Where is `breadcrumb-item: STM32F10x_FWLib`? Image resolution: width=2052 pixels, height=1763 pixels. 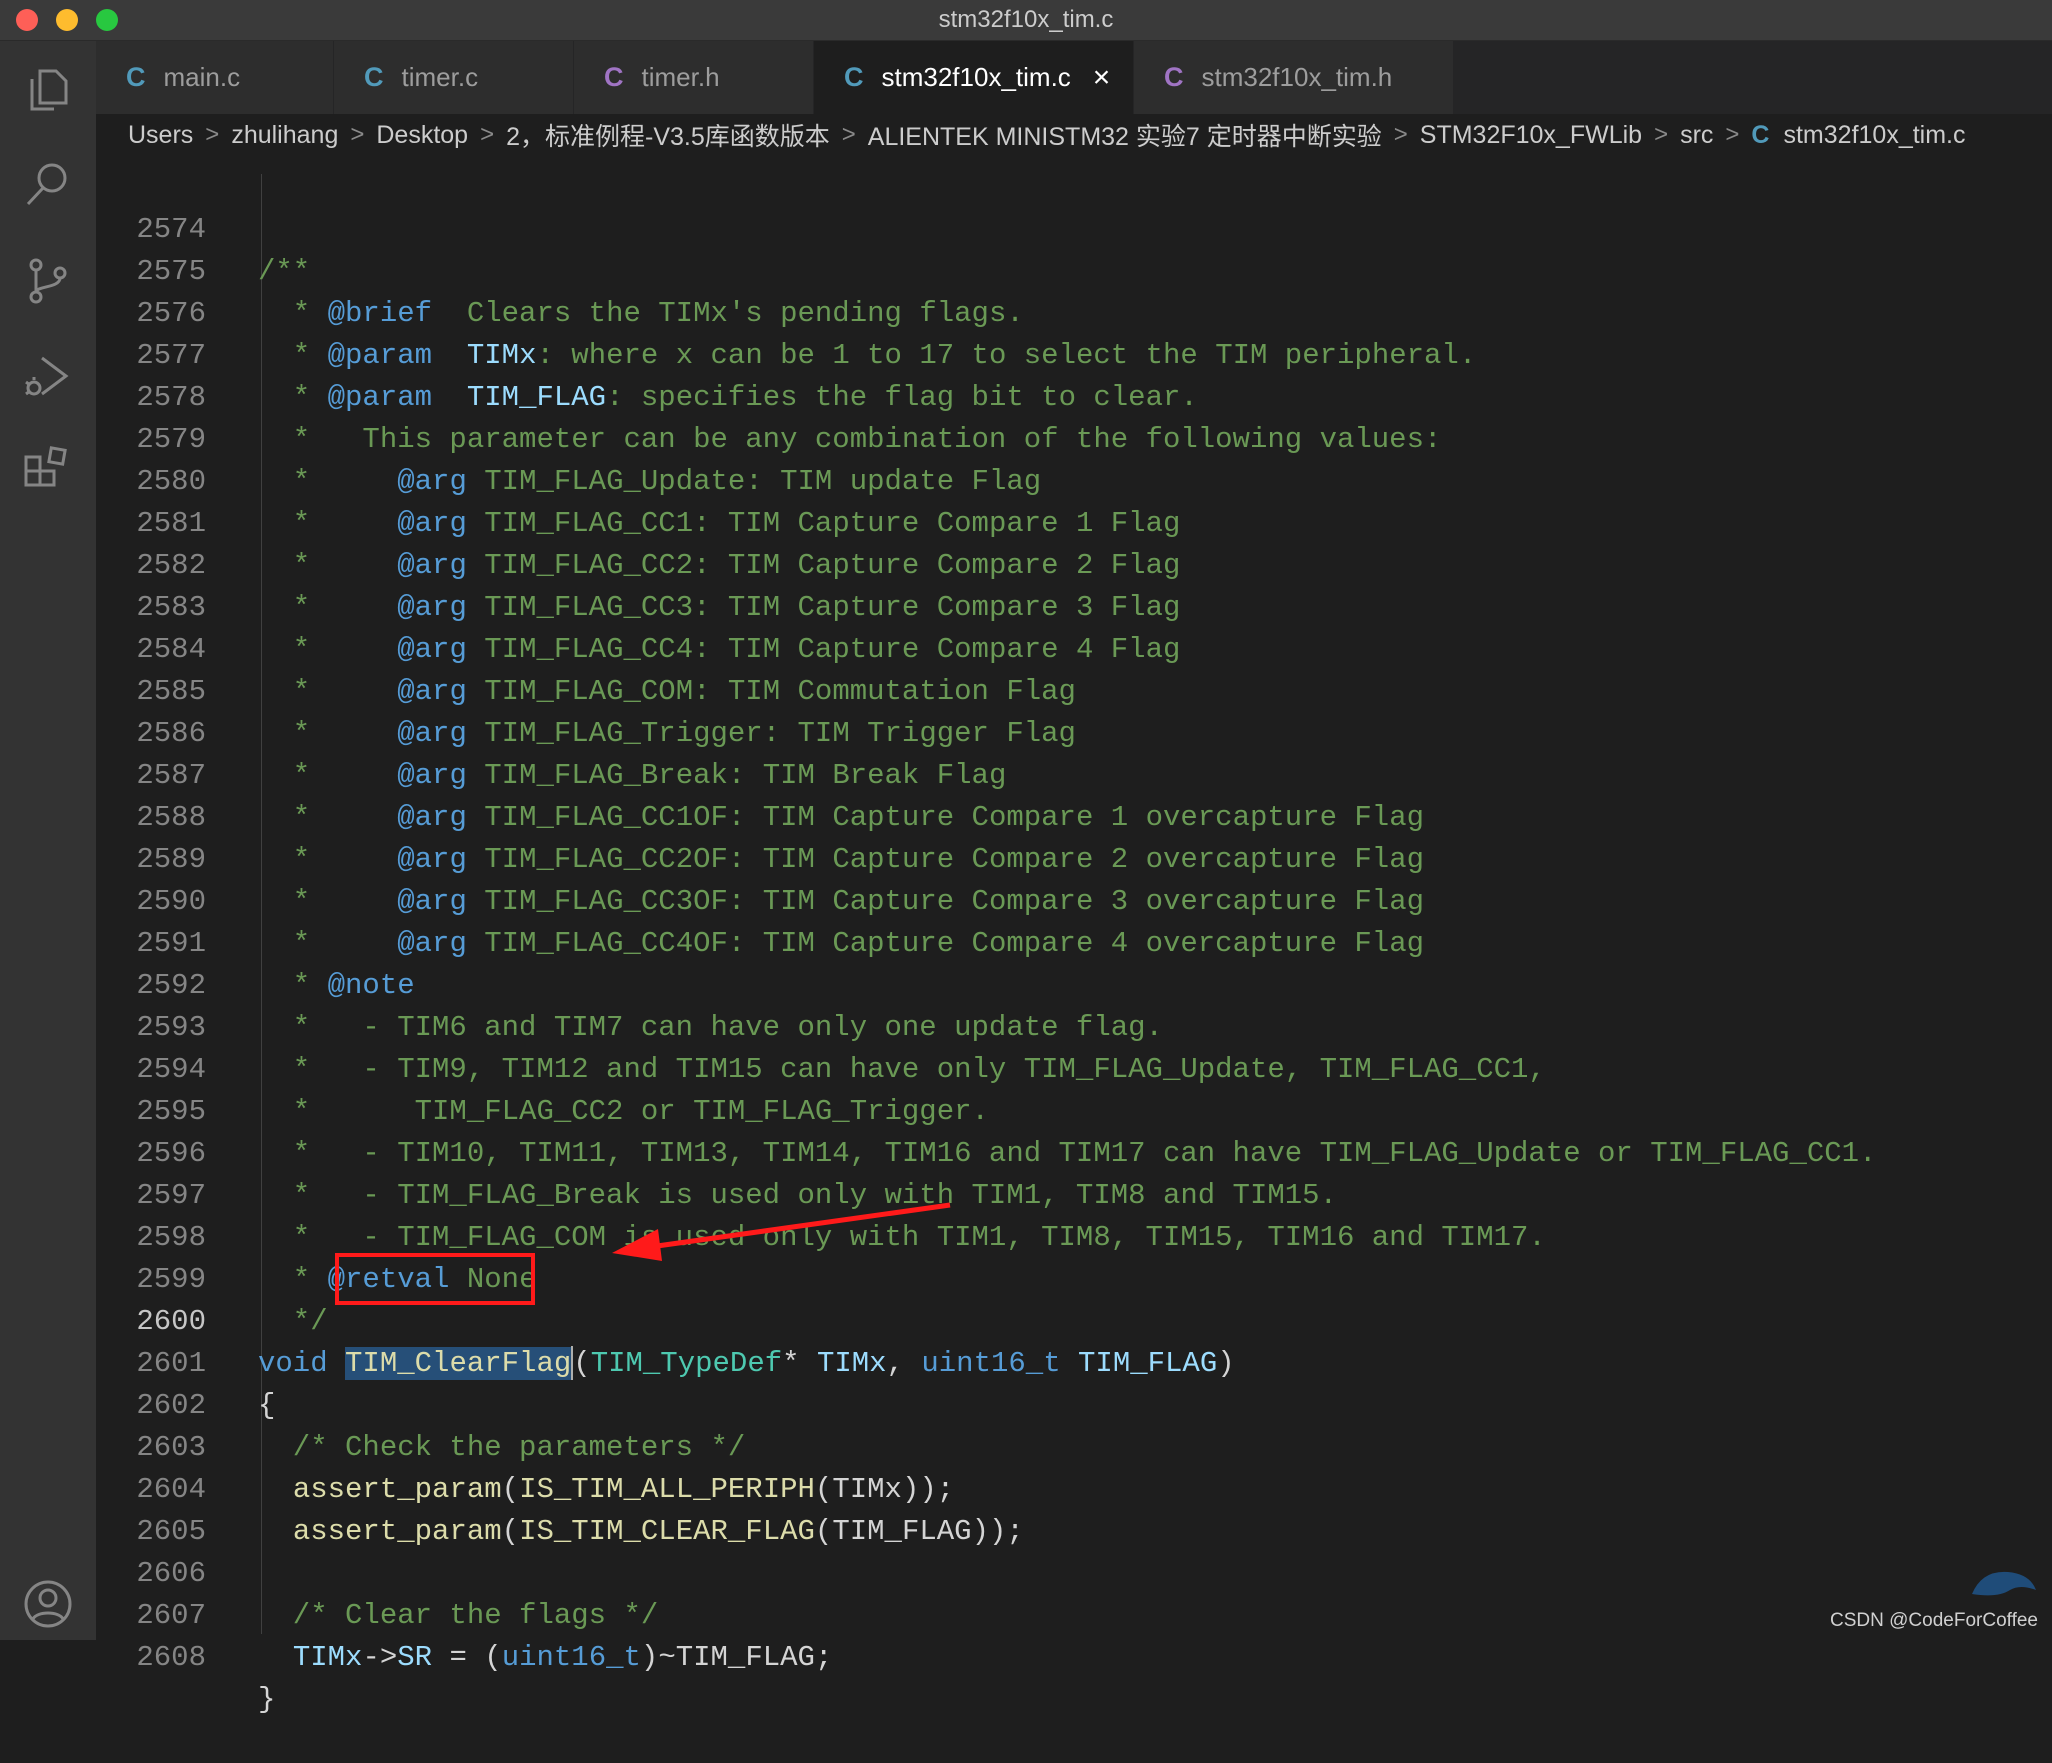 breadcrumb-item: STM32F10x_FWLib is located at coordinates (1531, 135).